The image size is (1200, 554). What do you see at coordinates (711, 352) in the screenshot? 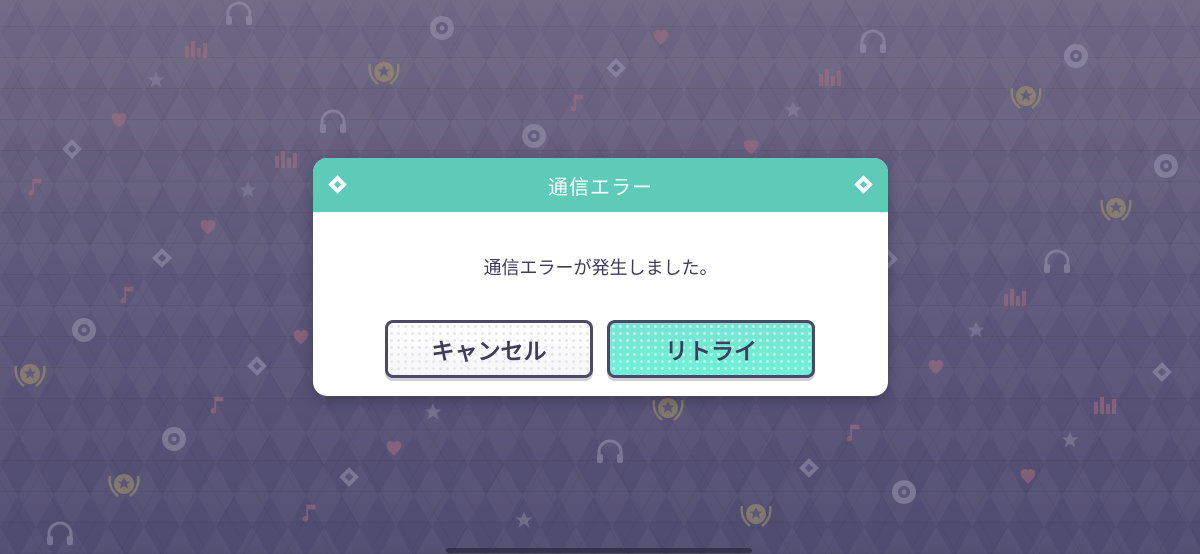
I see `retry-button-label: リトライ` at bounding box center [711, 352].